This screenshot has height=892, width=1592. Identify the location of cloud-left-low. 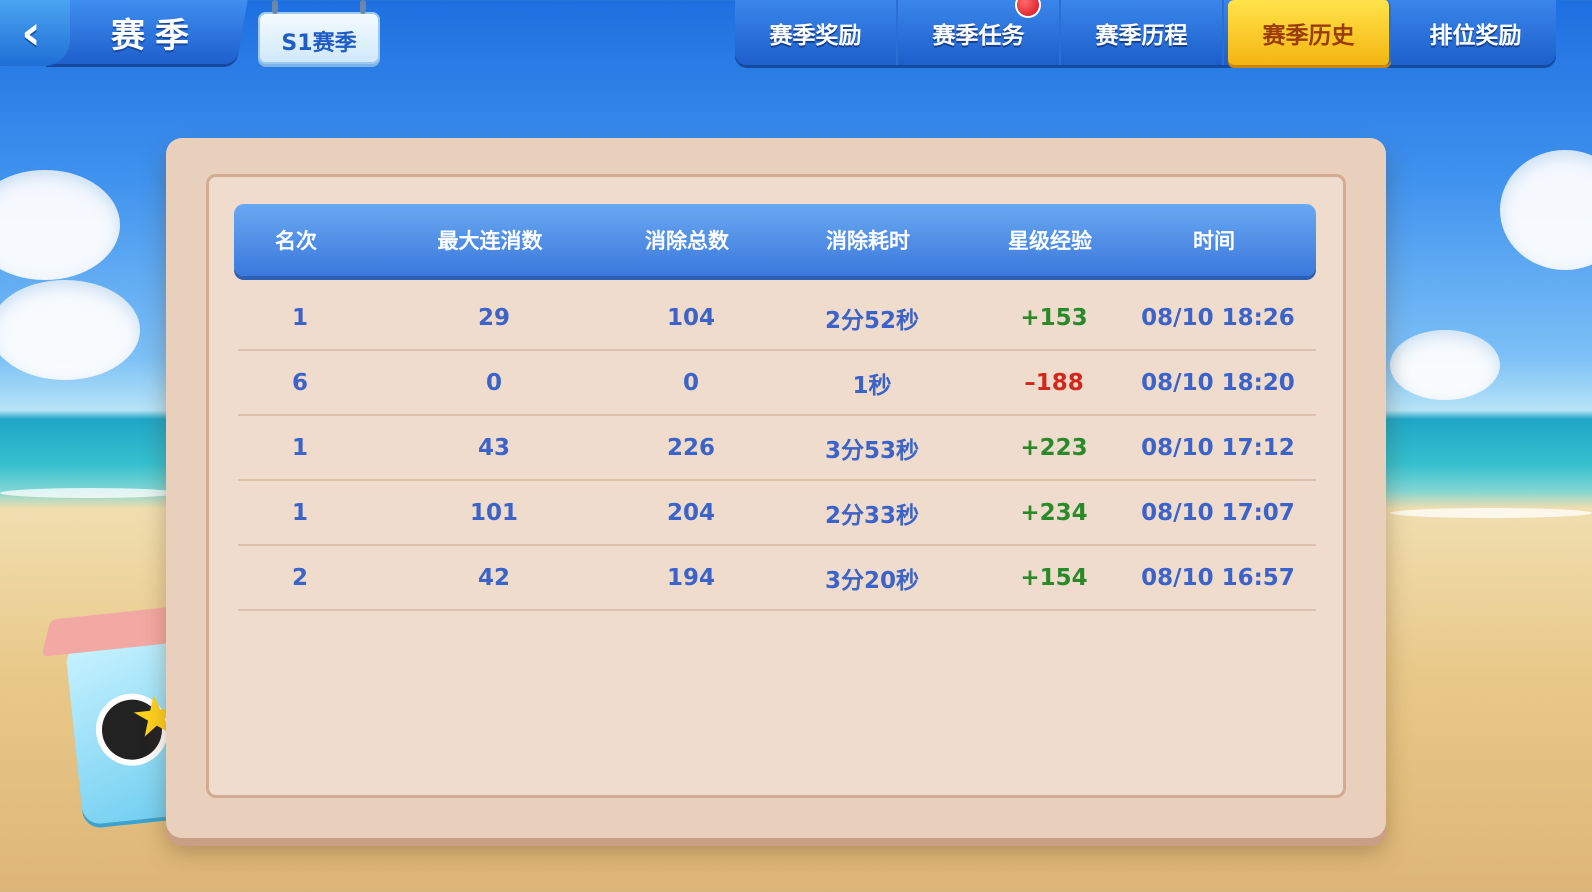
(70, 330).